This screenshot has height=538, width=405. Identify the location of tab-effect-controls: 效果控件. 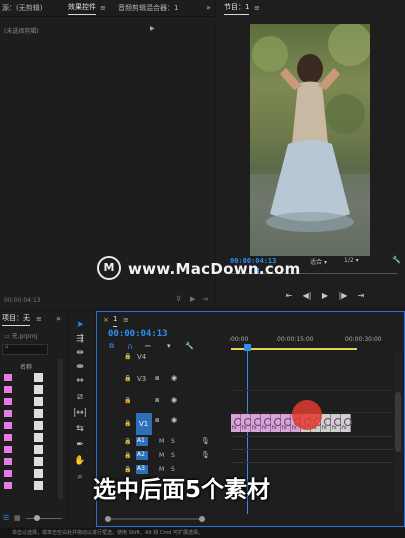
(82, 7).